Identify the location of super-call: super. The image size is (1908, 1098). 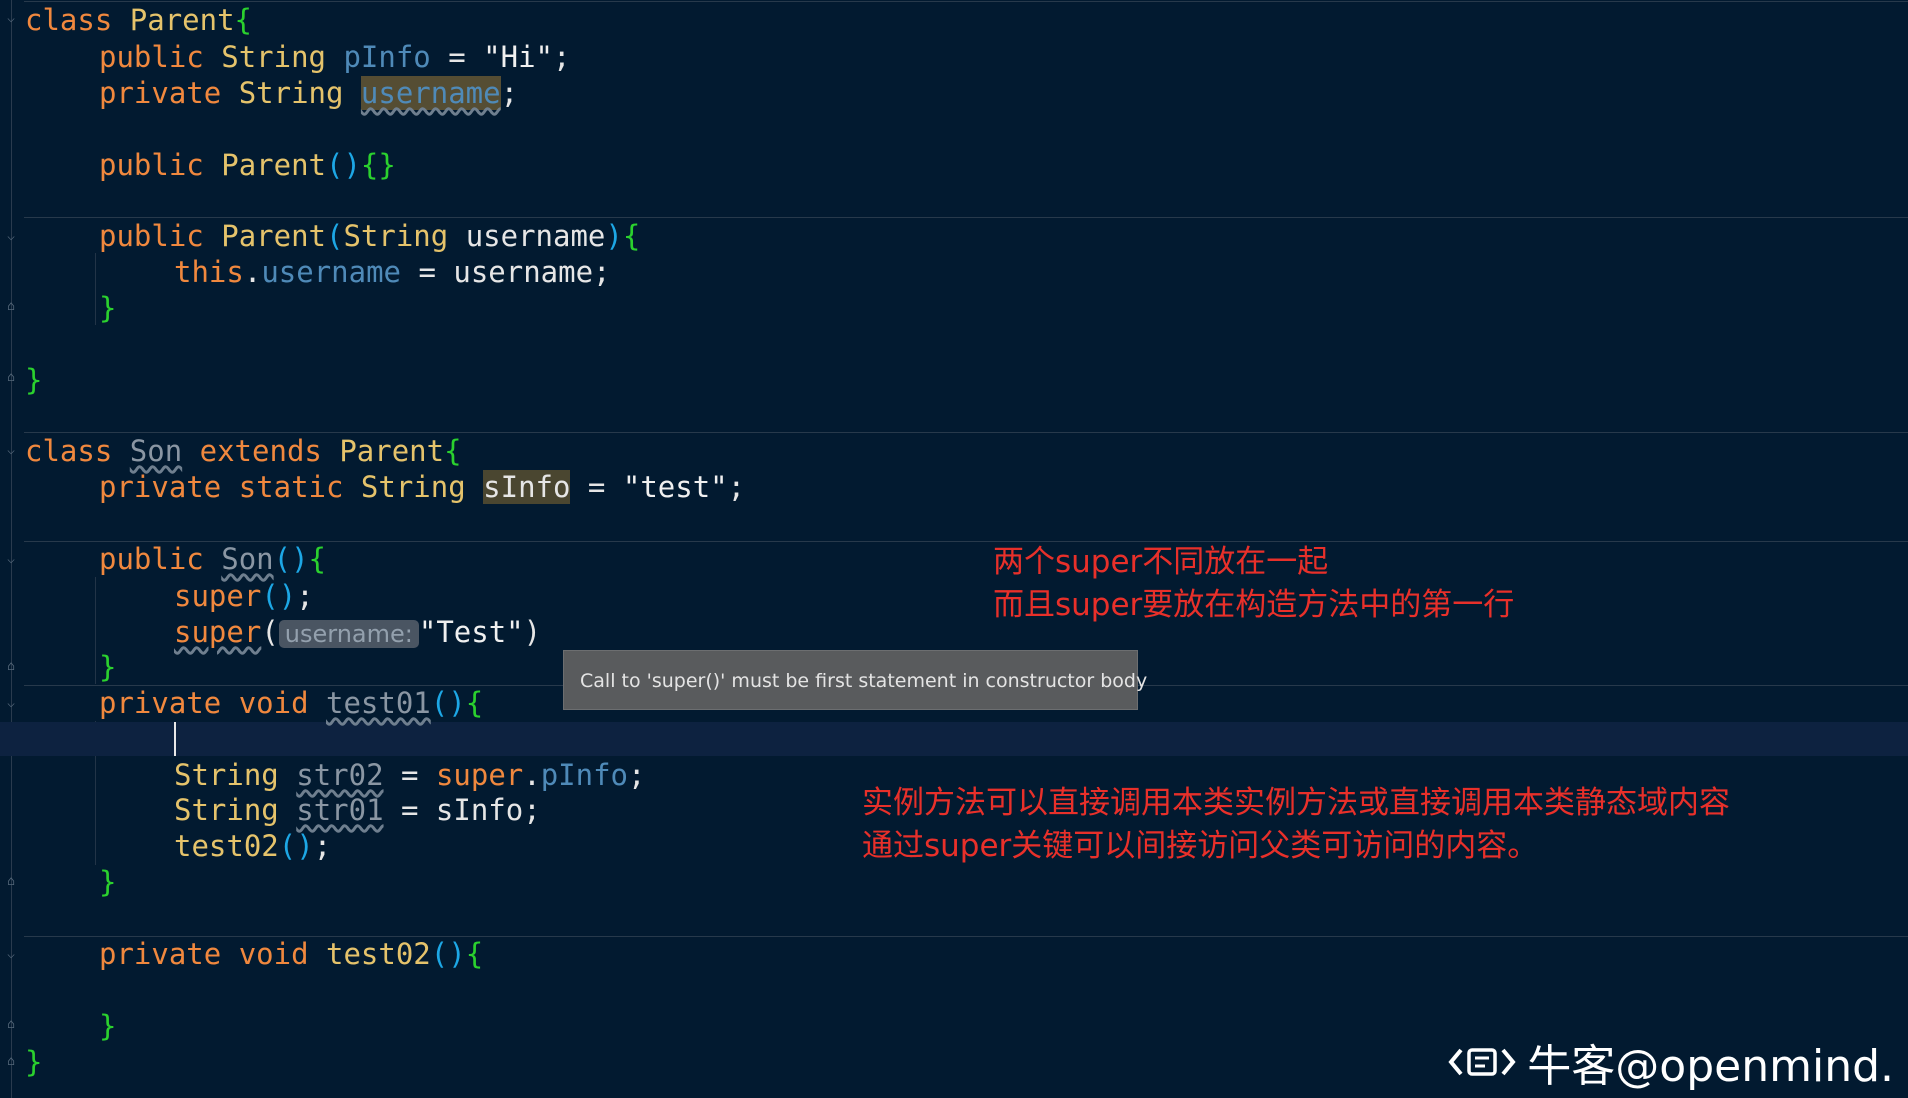
(218, 596).